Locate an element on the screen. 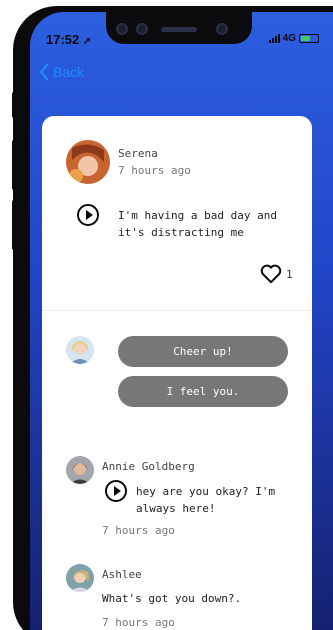 The height and width of the screenshot is (630, 333). quick-reply-label: Cheer up! is located at coordinates (203, 351).